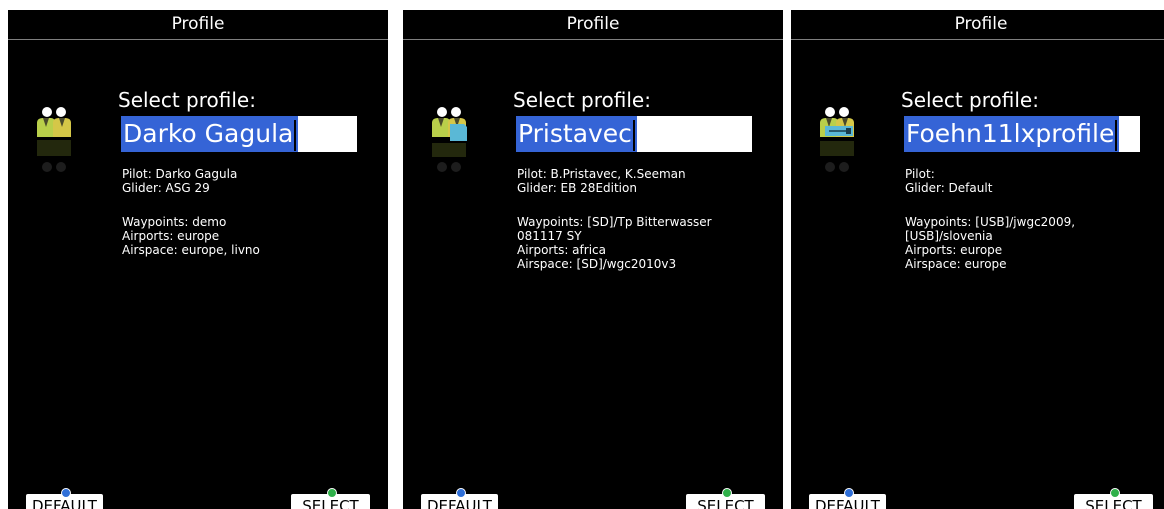 This screenshot has width=1164, height=509. I want to click on glider-line: Glider: ASG 29, so click(166, 188).